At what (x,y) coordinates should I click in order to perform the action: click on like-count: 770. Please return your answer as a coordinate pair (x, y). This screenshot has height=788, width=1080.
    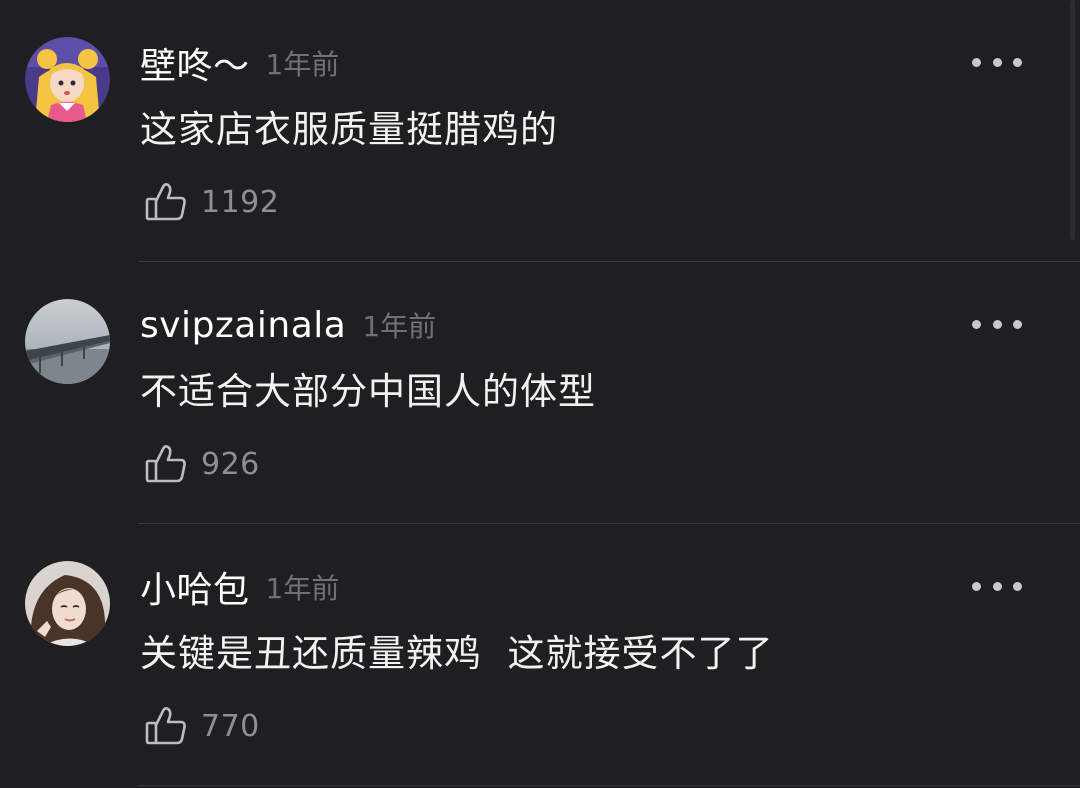
    Looking at the image, I should click on (230, 726).